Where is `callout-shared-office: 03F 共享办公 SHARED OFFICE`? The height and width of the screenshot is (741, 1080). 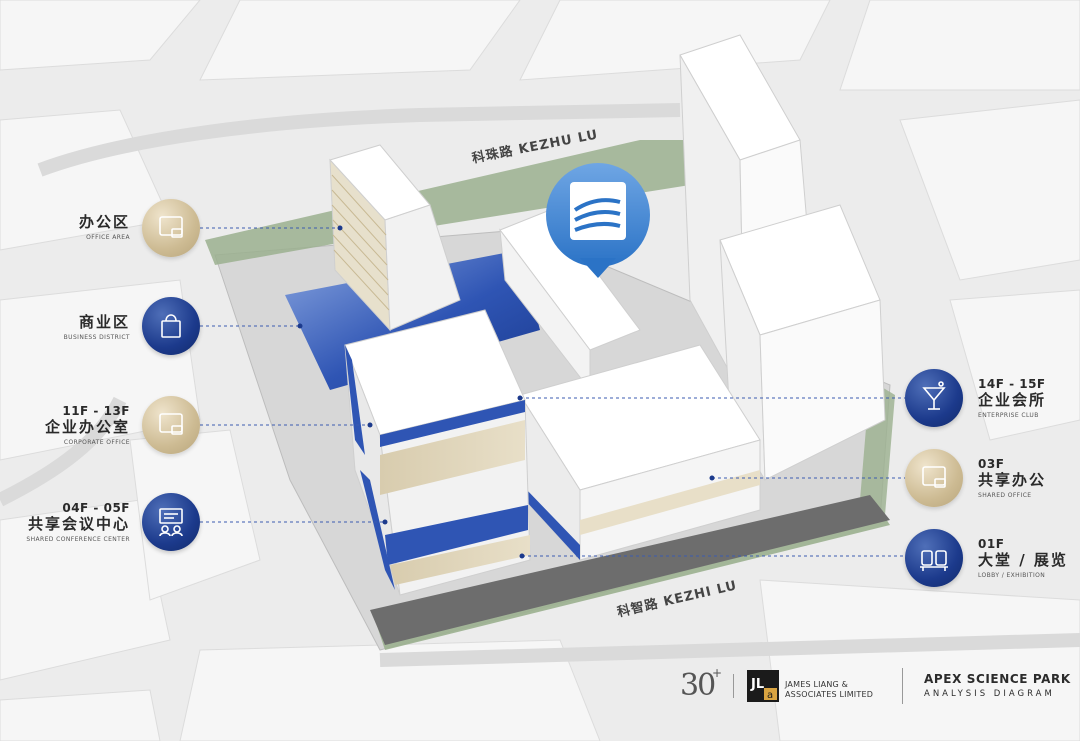
callout-shared-office: 03F 共享办公 SHARED OFFICE is located at coordinates (1028, 479).